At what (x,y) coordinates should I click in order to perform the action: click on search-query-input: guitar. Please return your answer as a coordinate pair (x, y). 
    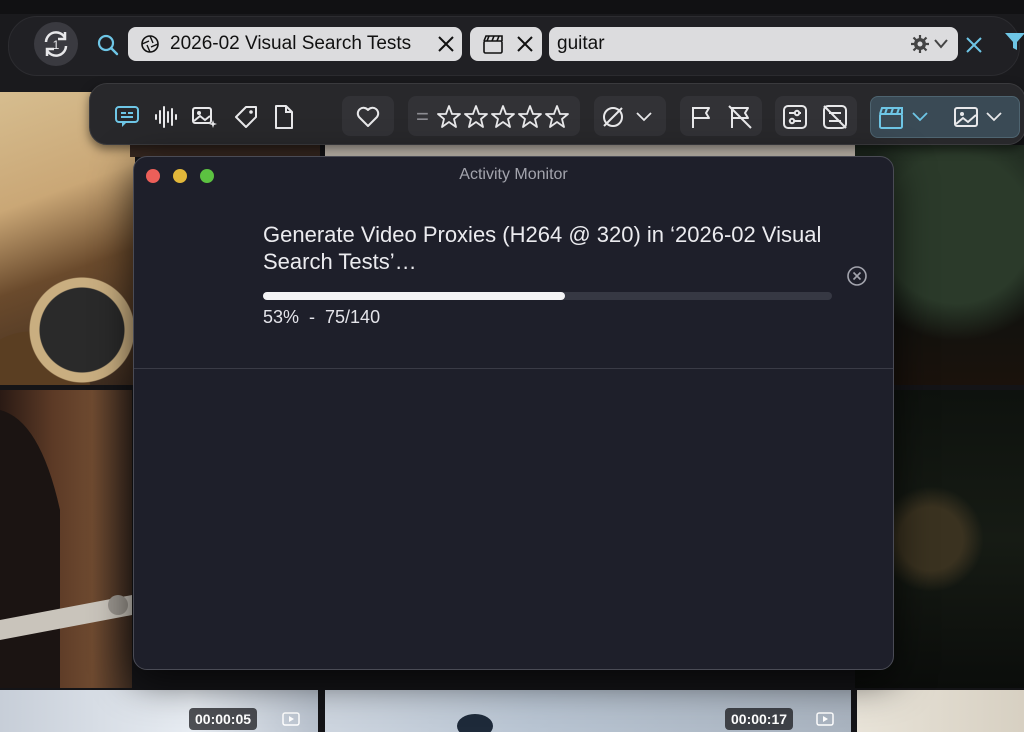
    Looking at the image, I should click on (753, 44).